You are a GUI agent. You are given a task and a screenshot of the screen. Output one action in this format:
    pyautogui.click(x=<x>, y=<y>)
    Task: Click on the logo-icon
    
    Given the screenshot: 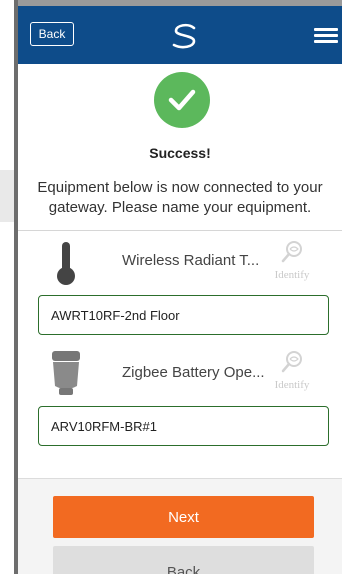 What is the action you would take?
    pyautogui.click(x=184, y=36)
    